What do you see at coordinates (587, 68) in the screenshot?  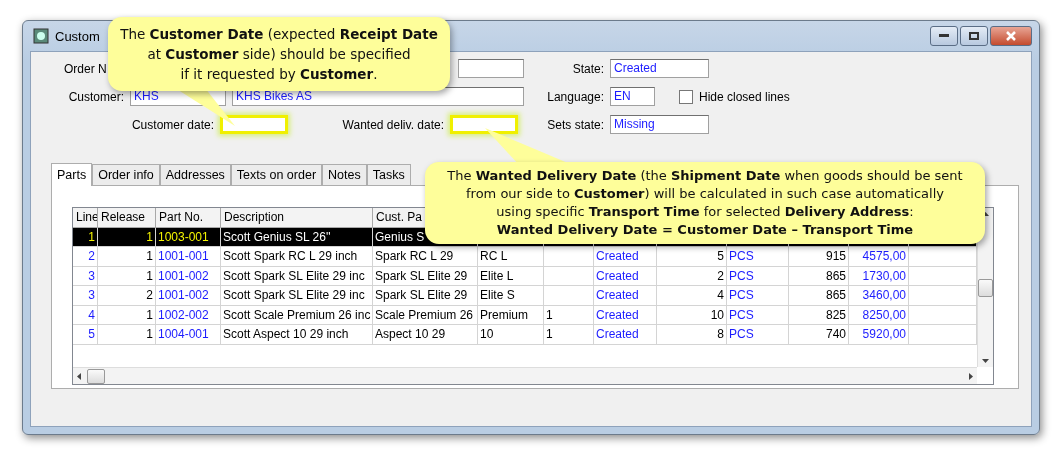 I see `field-label: State:` at bounding box center [587, 68].